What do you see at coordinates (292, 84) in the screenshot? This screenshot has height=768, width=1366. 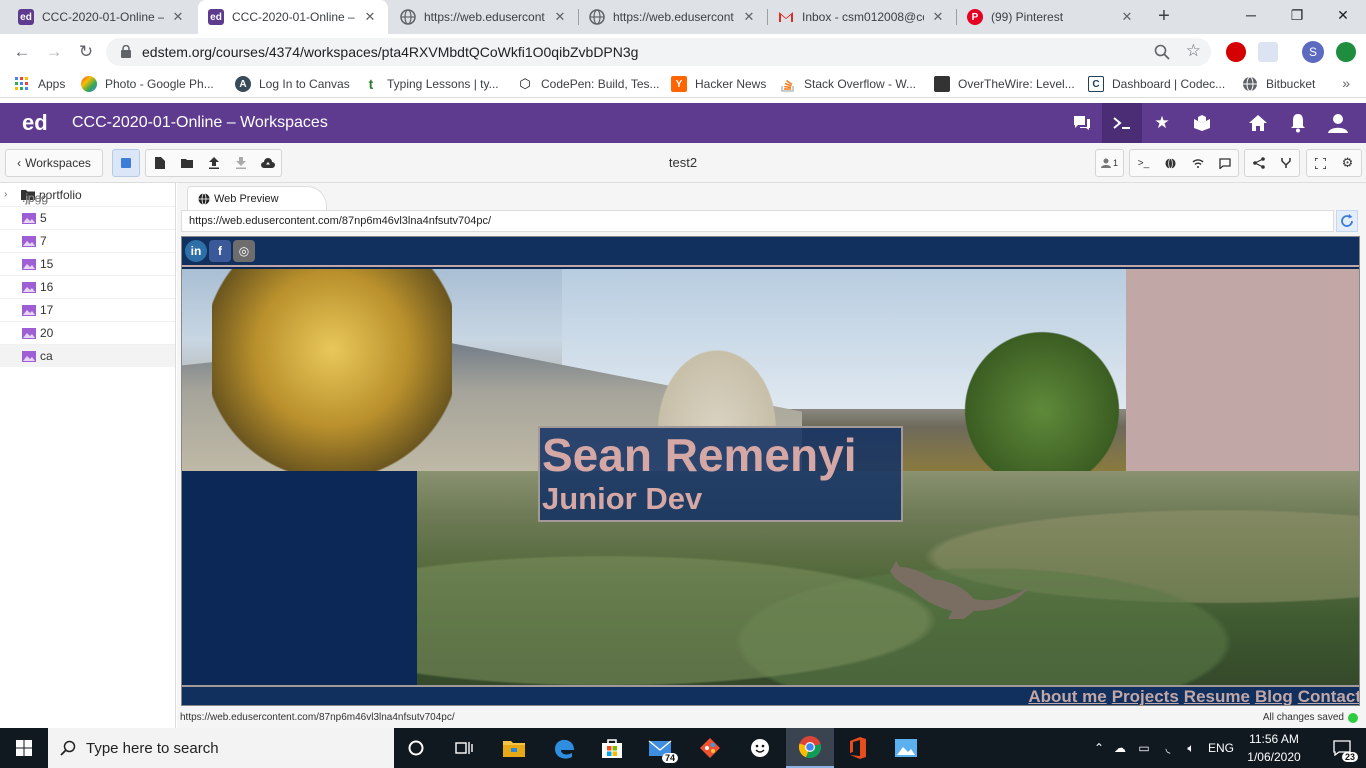 I see `bookmark-canvas: A Log In to Canvas` at bounding box center [292, 84].